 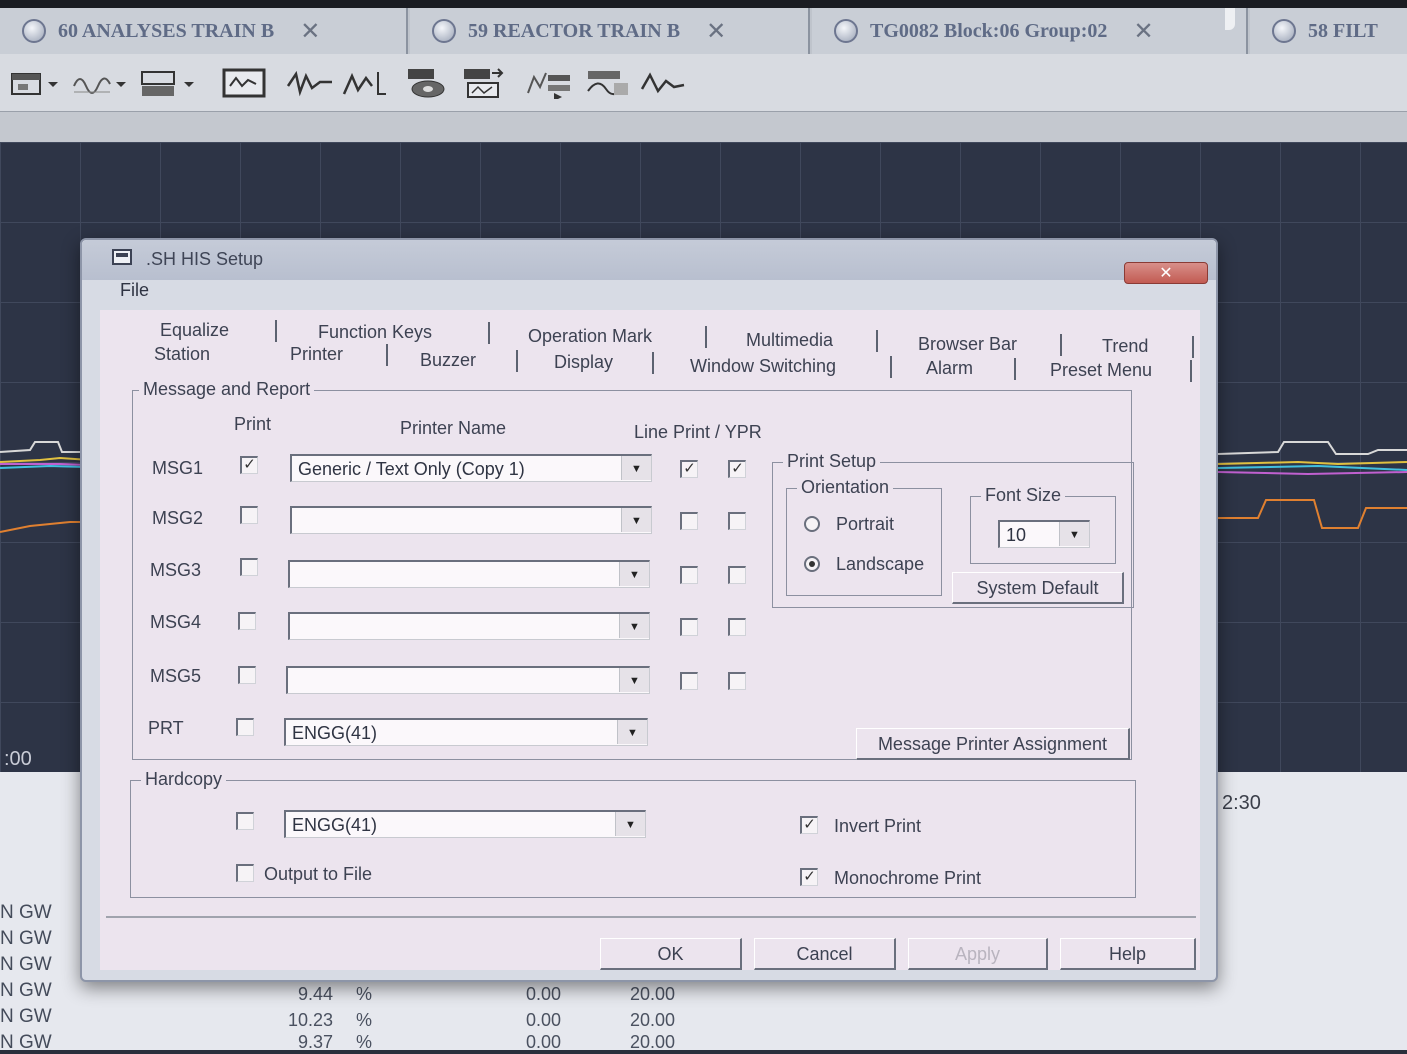 I want to click on msg1-print-checkbox: ✓, so click(x=249, y=465).